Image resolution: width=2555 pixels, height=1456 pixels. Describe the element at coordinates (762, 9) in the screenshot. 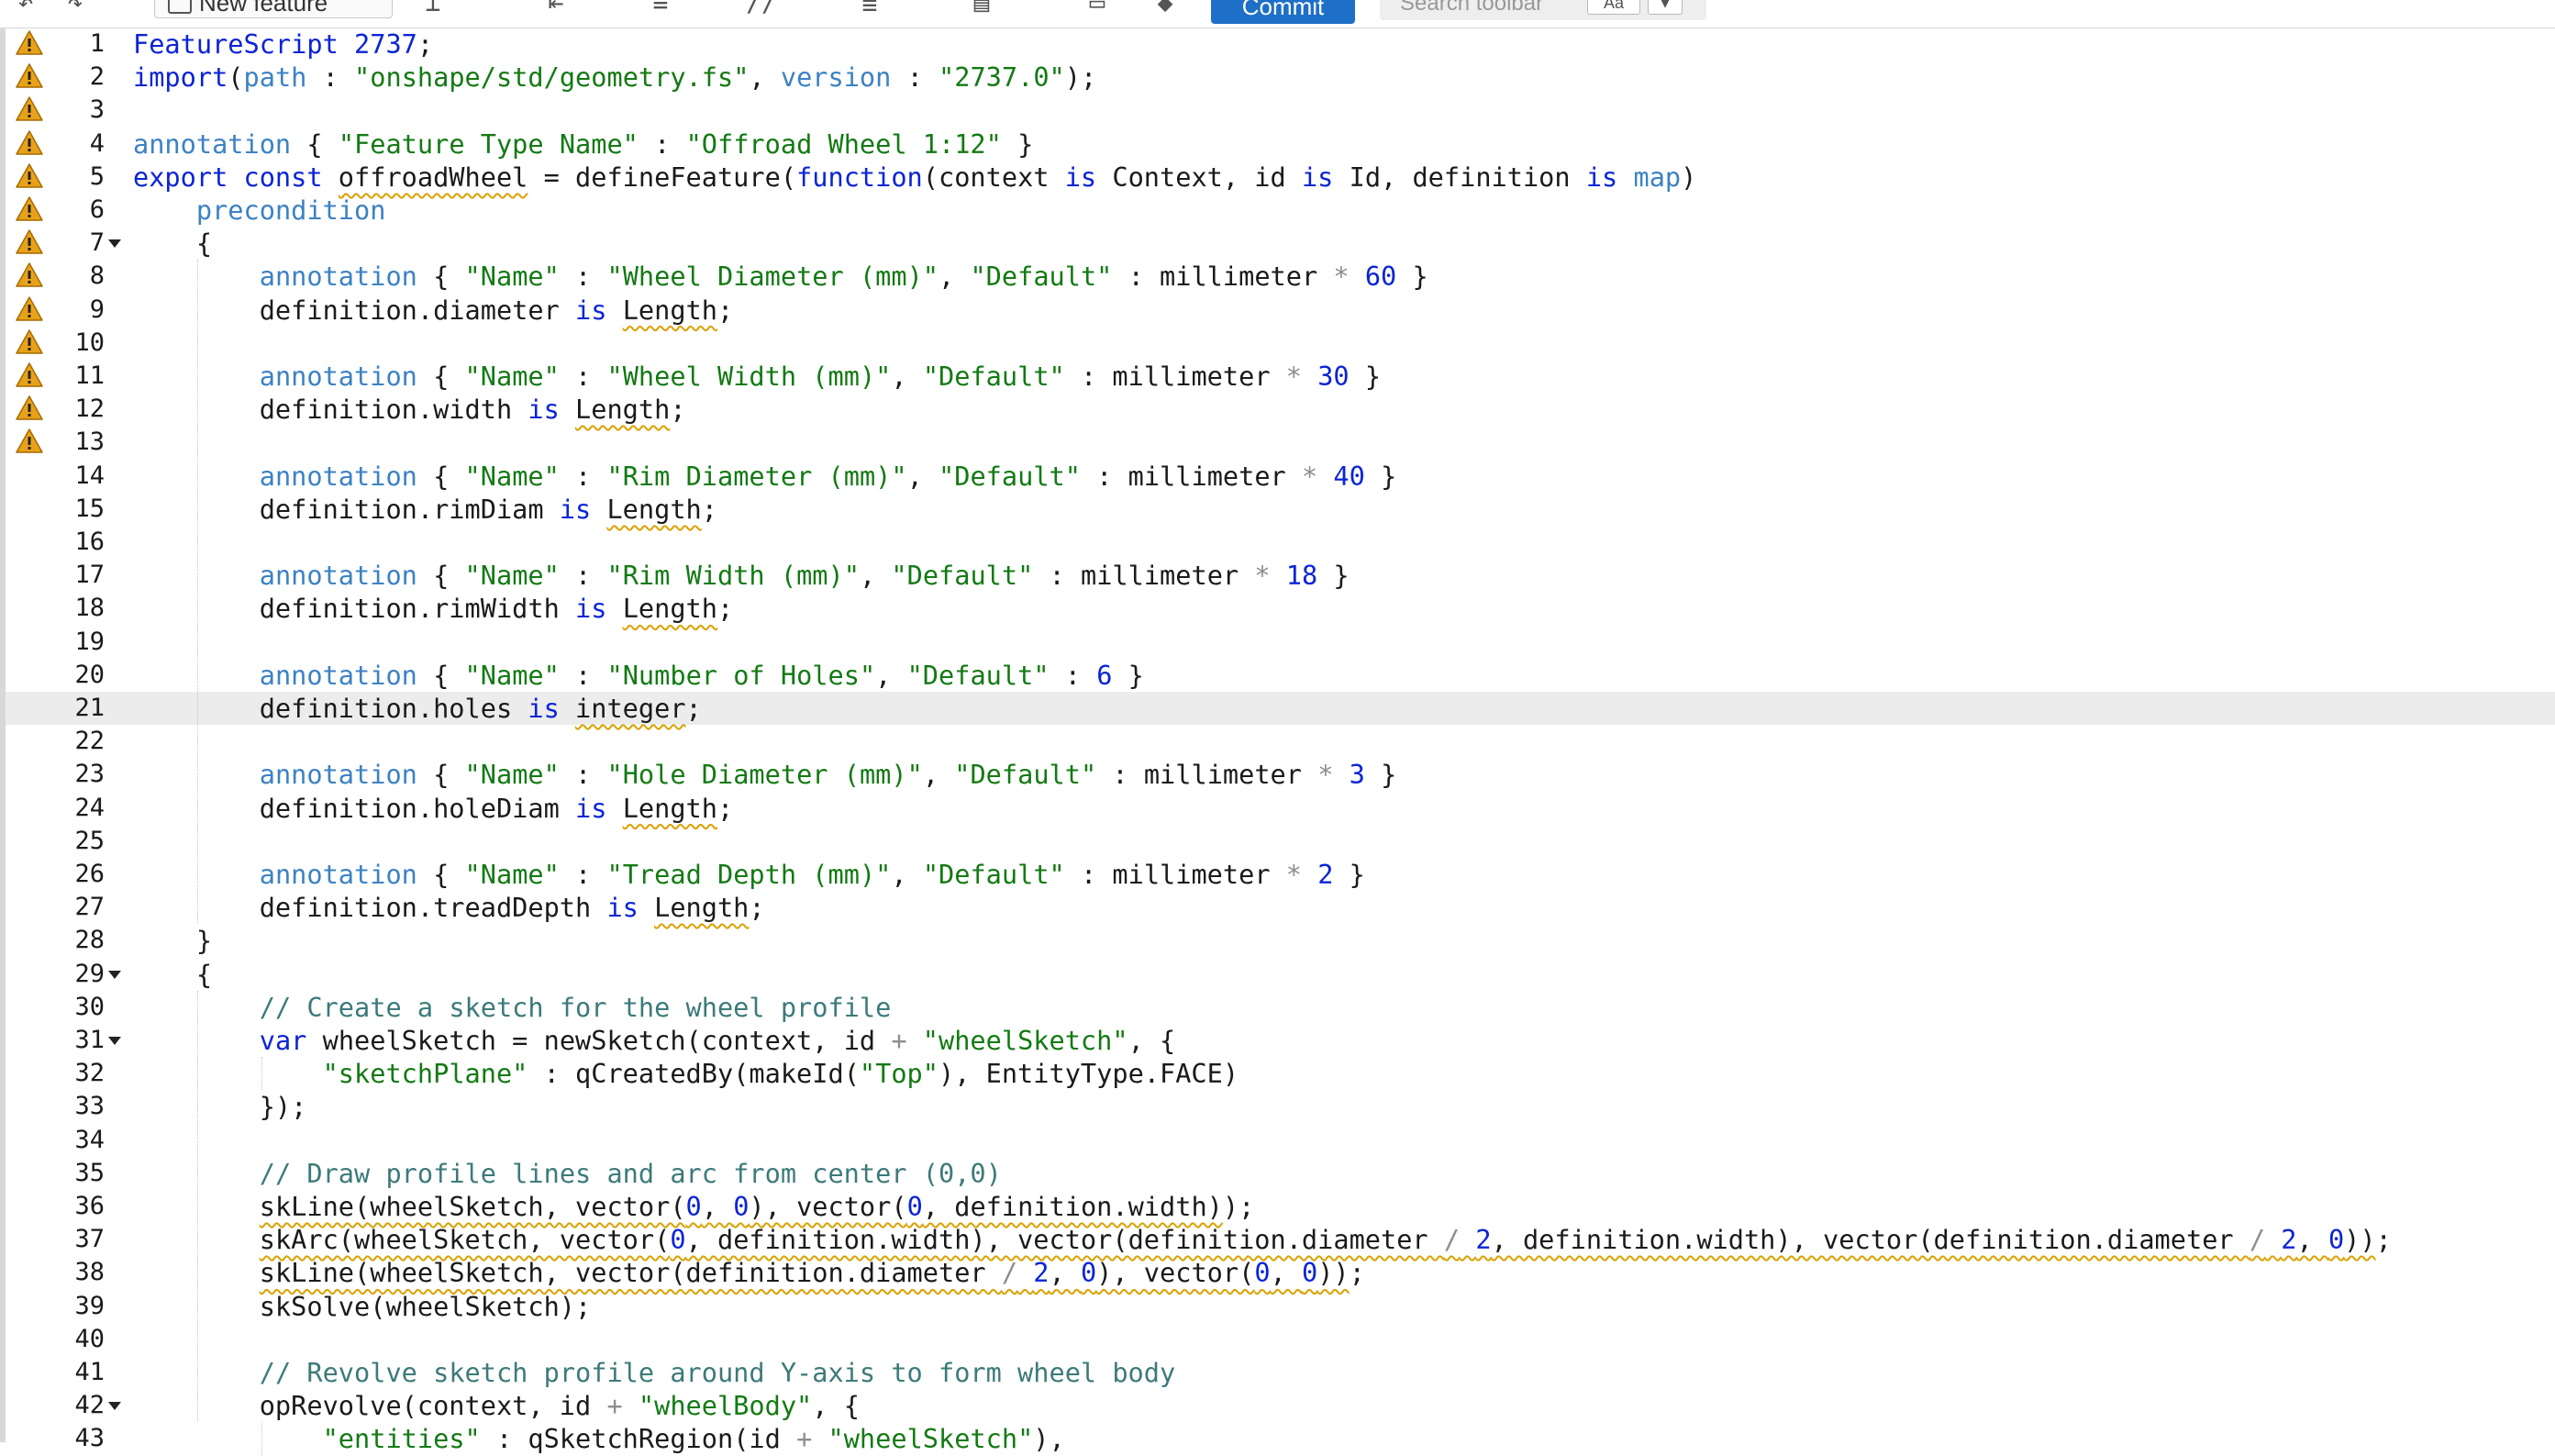

I see `comment-icon: //` at that location.